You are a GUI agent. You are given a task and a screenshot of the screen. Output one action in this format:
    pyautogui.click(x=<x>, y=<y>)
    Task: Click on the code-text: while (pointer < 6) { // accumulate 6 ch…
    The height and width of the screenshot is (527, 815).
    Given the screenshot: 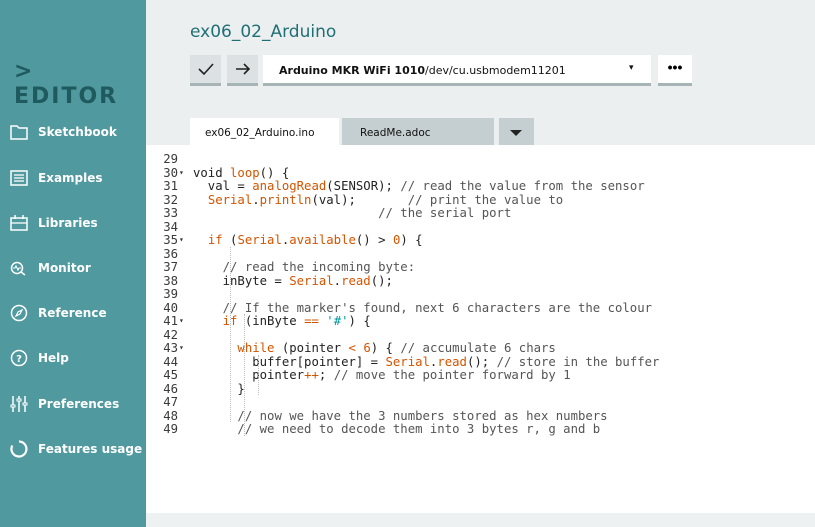 What is the action you would take?
    pyautogui.click(x=374, y=348)
    